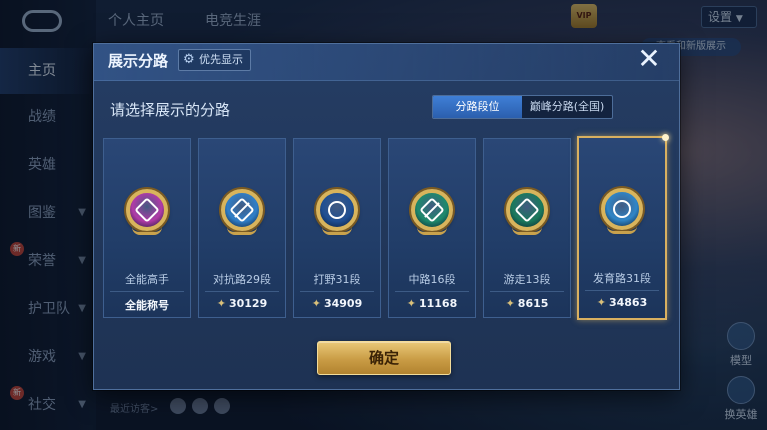 Image resolution: width=767 pixels, height=430 pixels. I want to click on gear-icon: ⚙, so click(189, 59).